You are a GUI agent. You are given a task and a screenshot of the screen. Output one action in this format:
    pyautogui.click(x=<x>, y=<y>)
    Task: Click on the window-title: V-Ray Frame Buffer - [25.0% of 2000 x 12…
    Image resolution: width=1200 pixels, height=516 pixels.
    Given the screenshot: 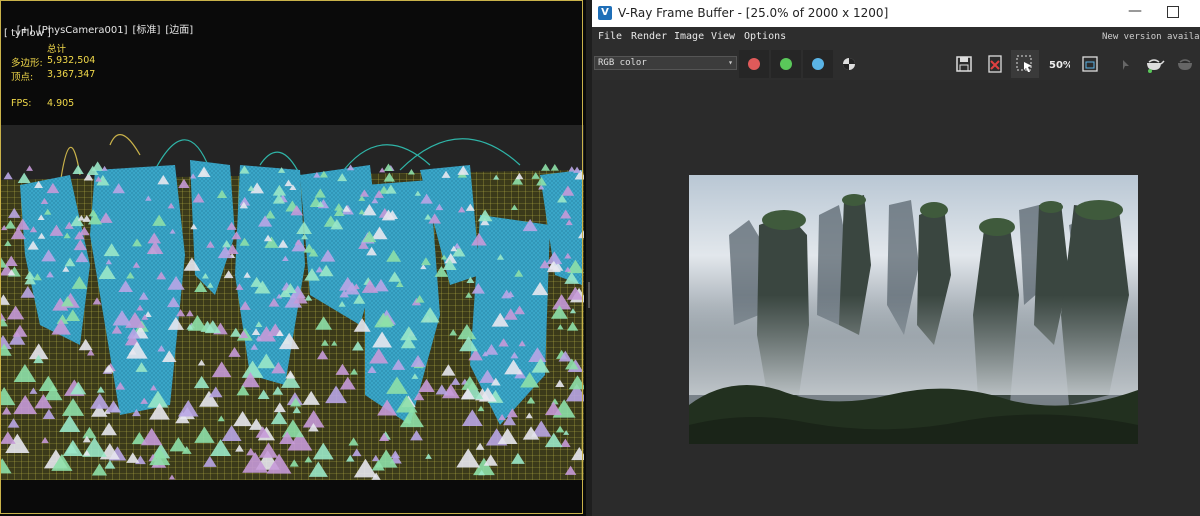 What is the action you would take?
    pyautogui.click(x=753, y=13)
    